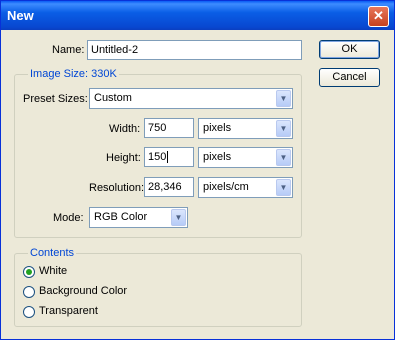  I want to click on height-input: 150, so click(169, 157).